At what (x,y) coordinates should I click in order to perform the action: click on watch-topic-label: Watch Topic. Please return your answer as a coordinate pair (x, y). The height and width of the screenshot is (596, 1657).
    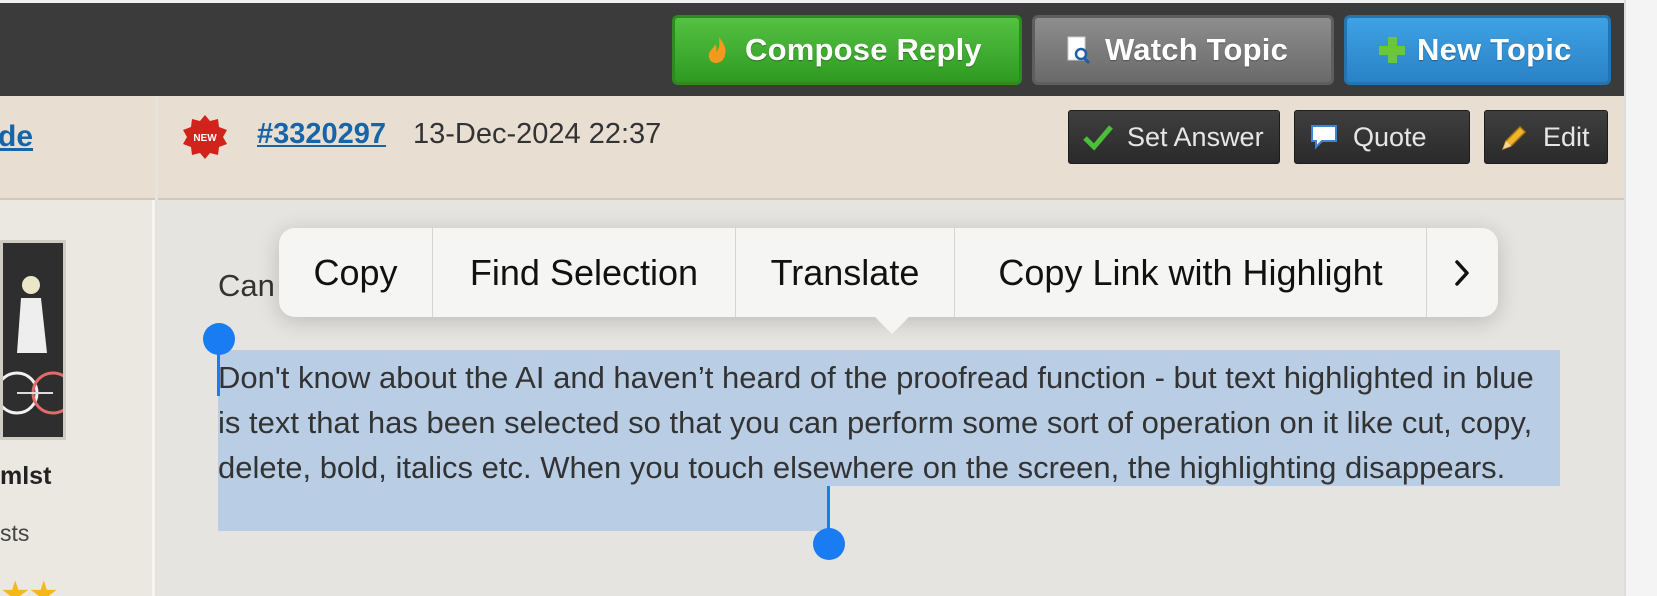
    Looking at the image, I should click on (1197, 49).